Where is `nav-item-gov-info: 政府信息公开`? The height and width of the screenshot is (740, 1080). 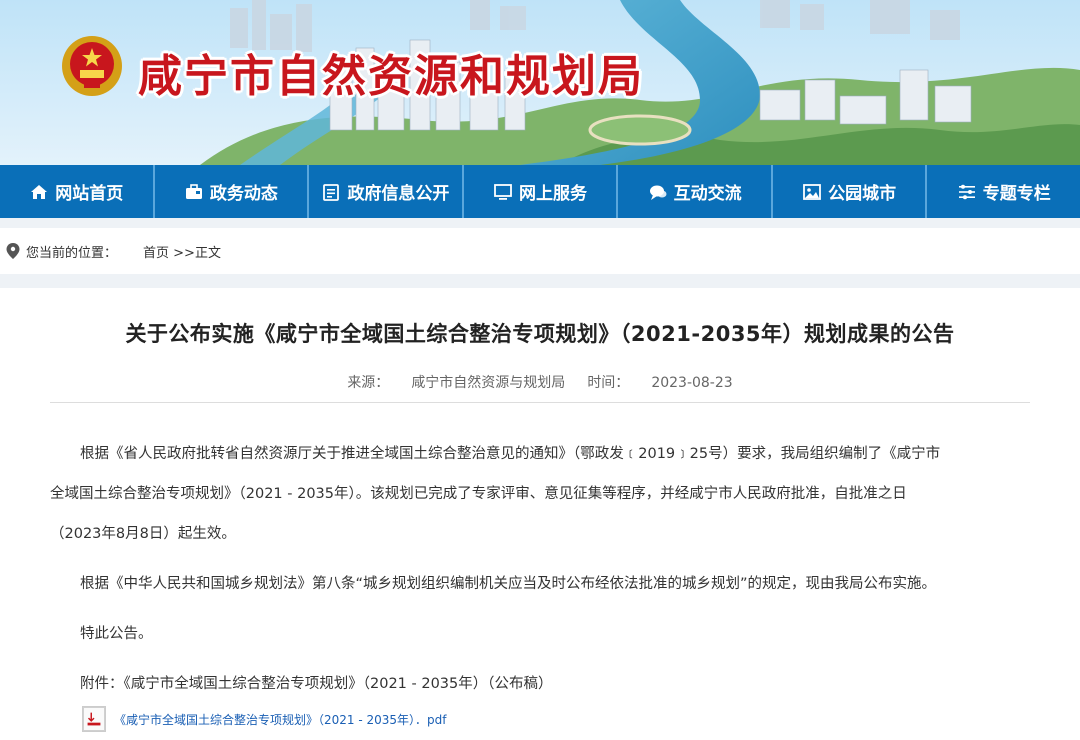 nav-item-gov-info: 政府信息公开 is located at coordinates (386, 191).